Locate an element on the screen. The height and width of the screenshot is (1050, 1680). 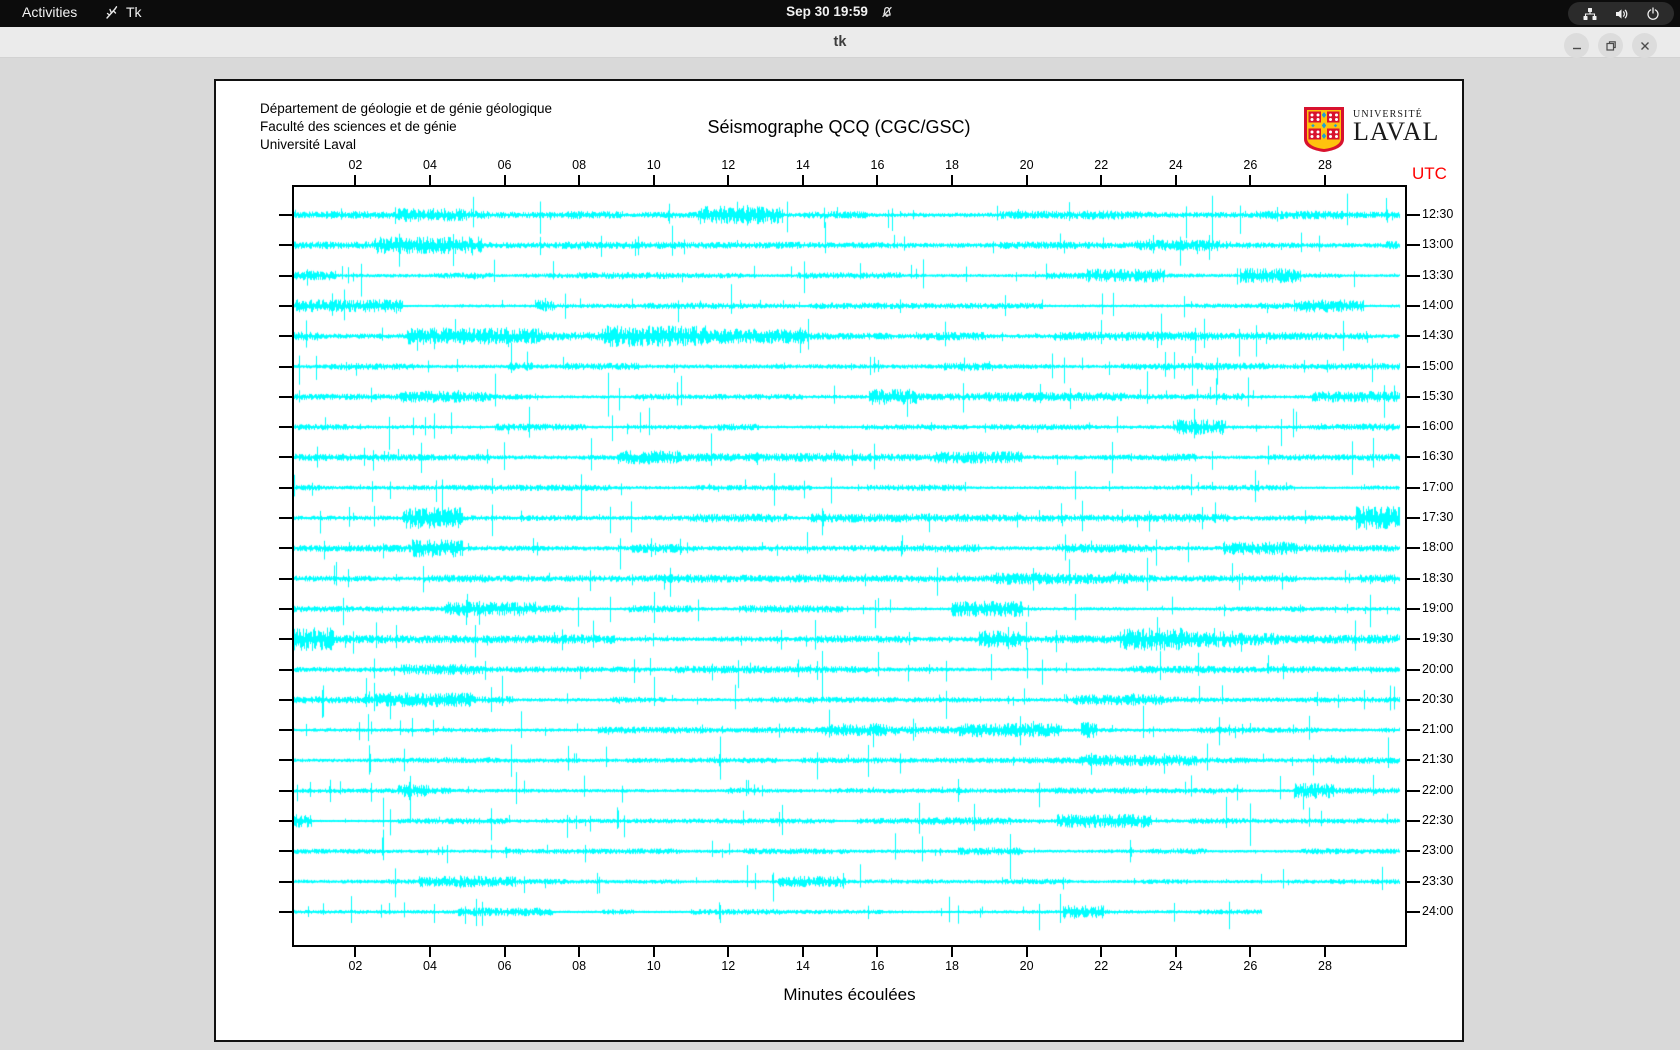
x-tick-label-bottom: 28 is located at coordinates (1325, 966).